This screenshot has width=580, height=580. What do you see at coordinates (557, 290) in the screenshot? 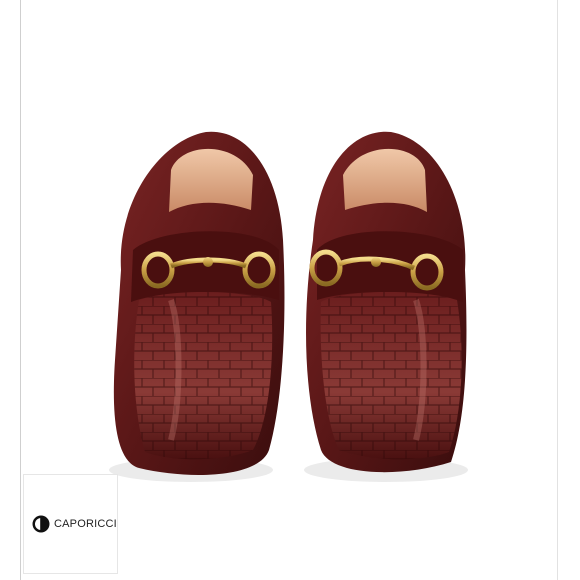
I see `right-divider` at bounding box center [557, 290].